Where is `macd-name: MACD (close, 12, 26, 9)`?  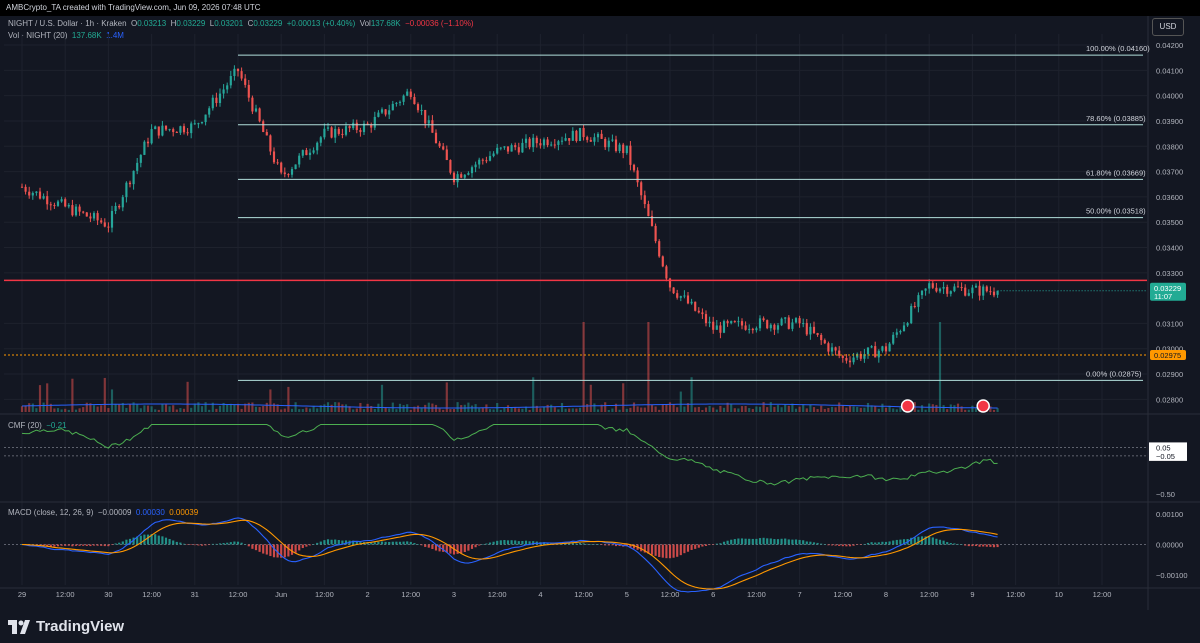
macd-name: MACD (close, 12, 26, 9) is located at coordinates (50, 512).